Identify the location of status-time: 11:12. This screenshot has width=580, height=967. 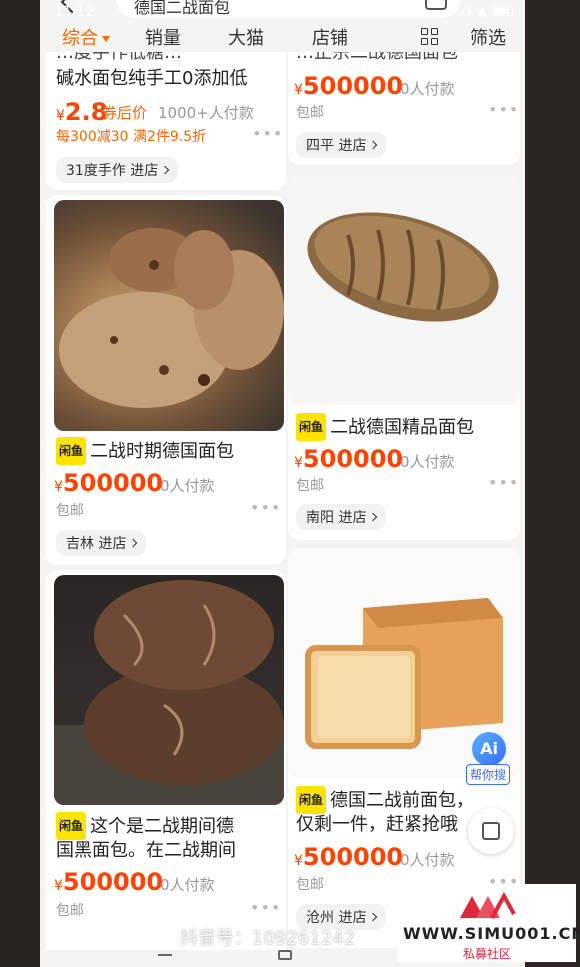
(74, 12).